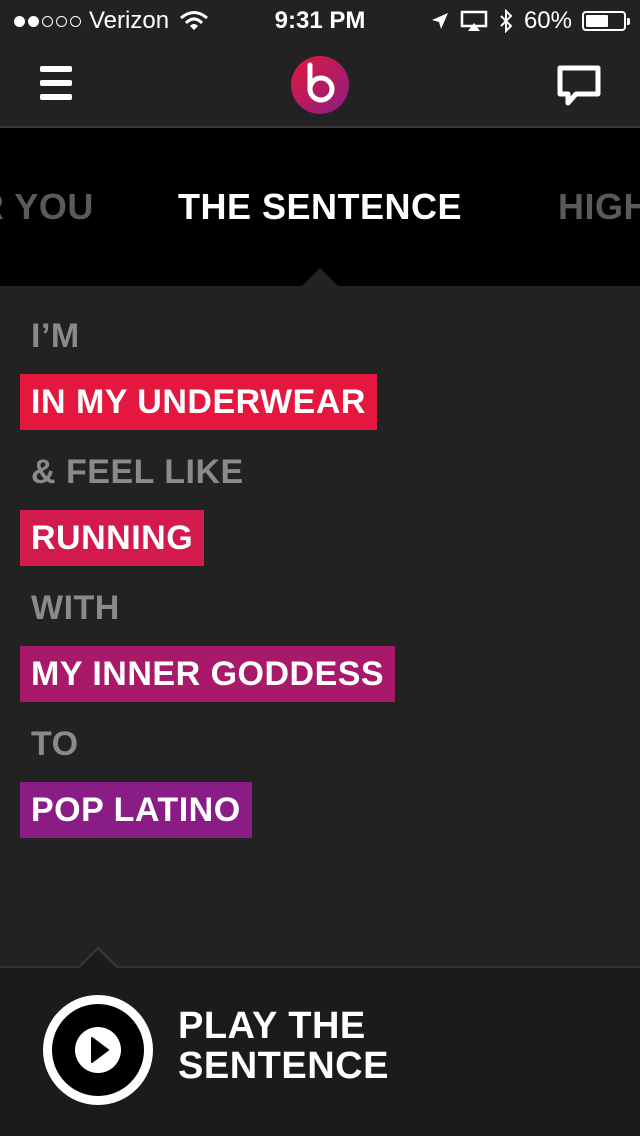 This screenshot has width=640, height=1136. I want to click on sentence-choice-activity: RUNNING, so click(112, 538).